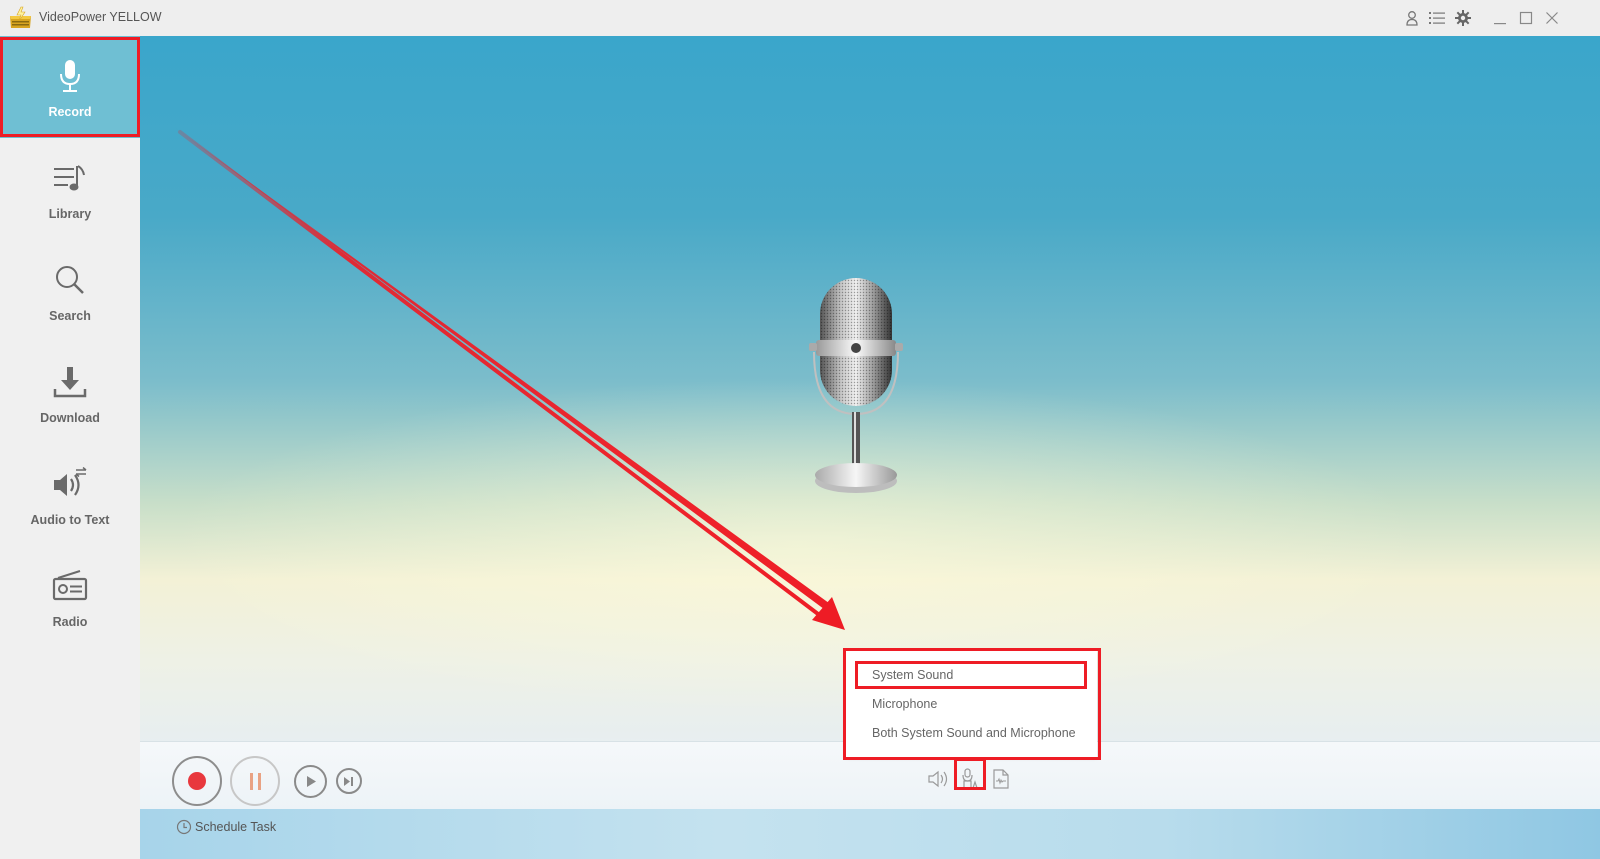  Describe the element at coordinates (184, 827) in the screenshot. I see `clock-icon` at that location.